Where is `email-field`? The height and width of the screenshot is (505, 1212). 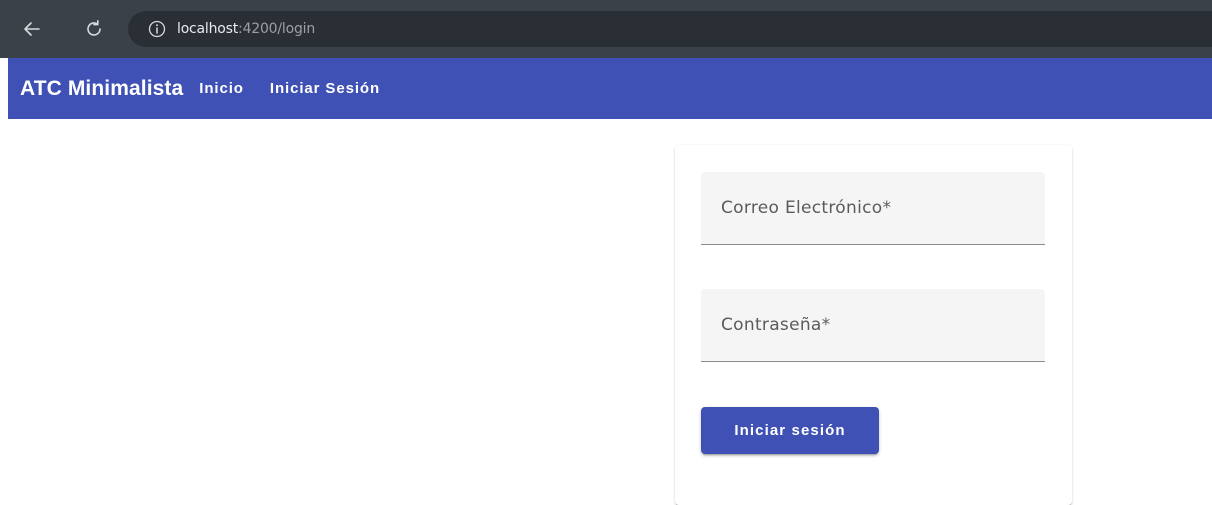 email-field is located at coordinates (873, 208).